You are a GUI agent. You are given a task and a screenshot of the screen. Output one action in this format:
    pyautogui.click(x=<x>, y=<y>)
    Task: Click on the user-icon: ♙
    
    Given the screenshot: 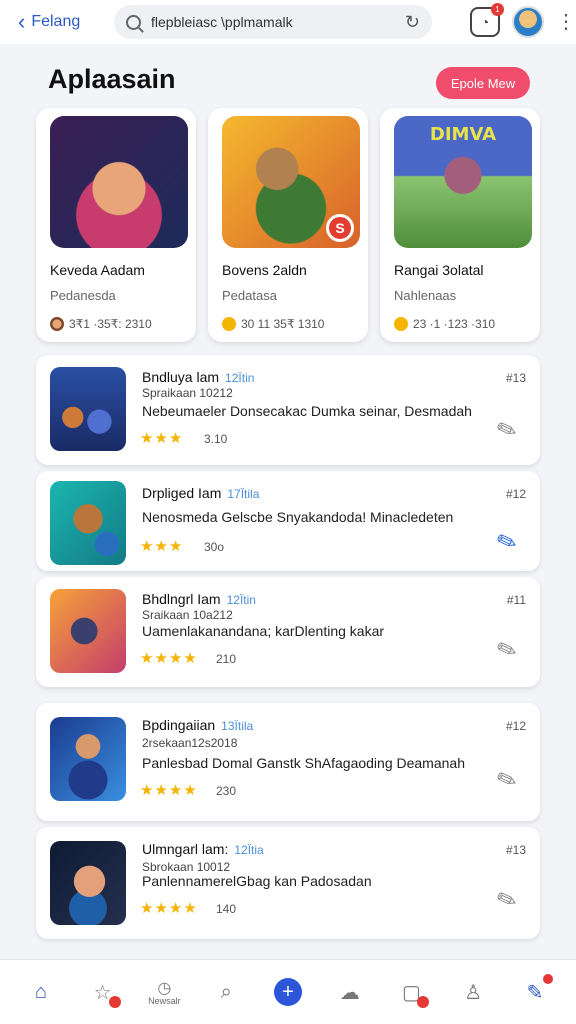 What is the action you would take?
    pyautogui.click(x=473, y=992)
    